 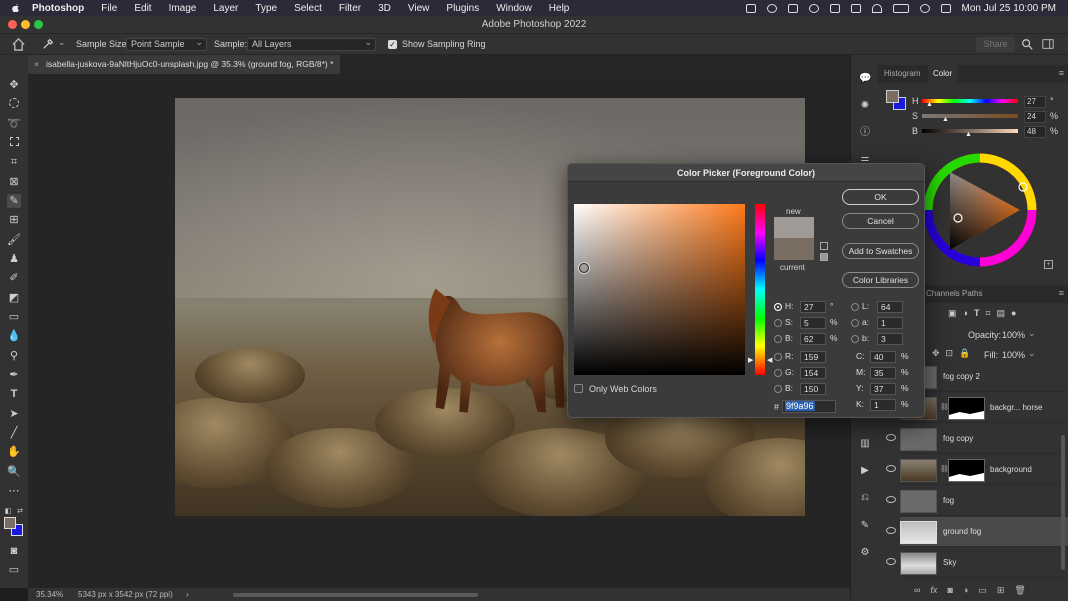 I want to click on color-libraries-button: Color Libraries, so click(x=880, y=280).